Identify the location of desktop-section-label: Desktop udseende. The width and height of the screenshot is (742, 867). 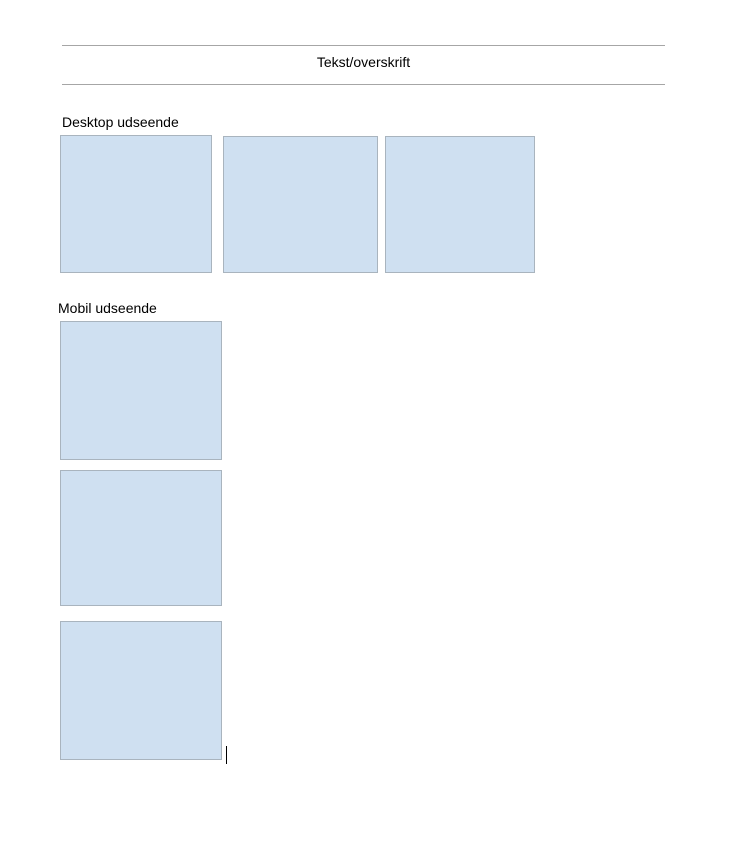
(120, 122).